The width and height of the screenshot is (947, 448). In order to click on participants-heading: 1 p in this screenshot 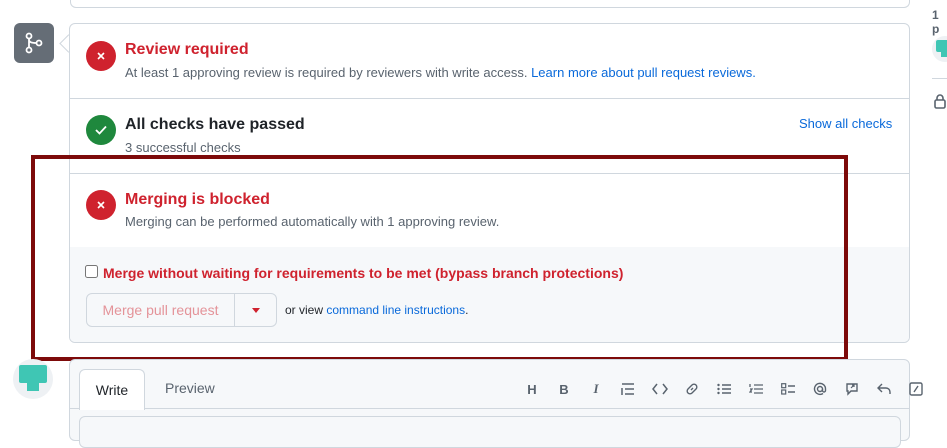, I will do `click(936, 22)`.